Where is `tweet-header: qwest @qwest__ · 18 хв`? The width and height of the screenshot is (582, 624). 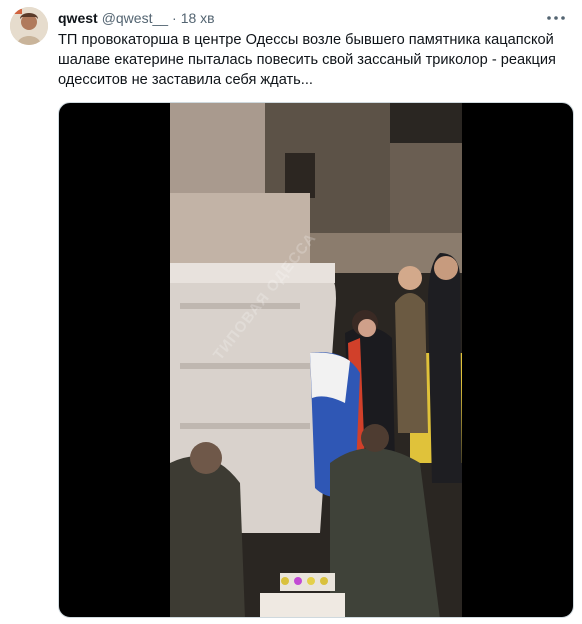
tweet-header: qwest @qwest__ · 18 хв is located at coordinates (136, 18).